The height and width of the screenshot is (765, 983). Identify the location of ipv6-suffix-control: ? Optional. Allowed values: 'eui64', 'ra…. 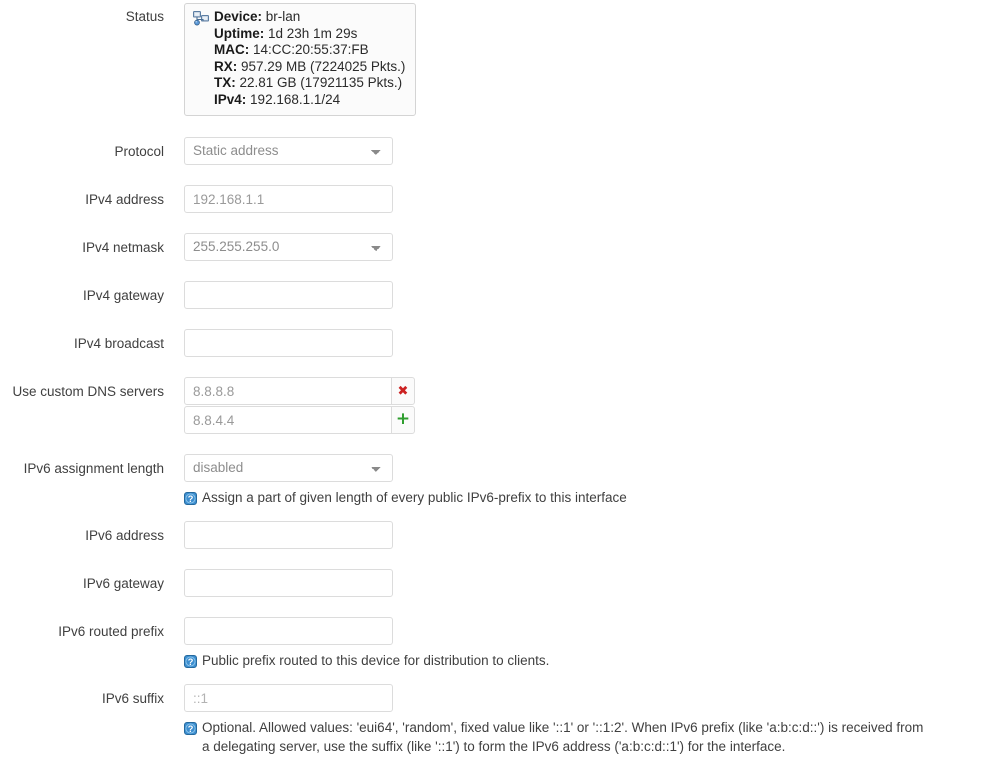
(583, 720).